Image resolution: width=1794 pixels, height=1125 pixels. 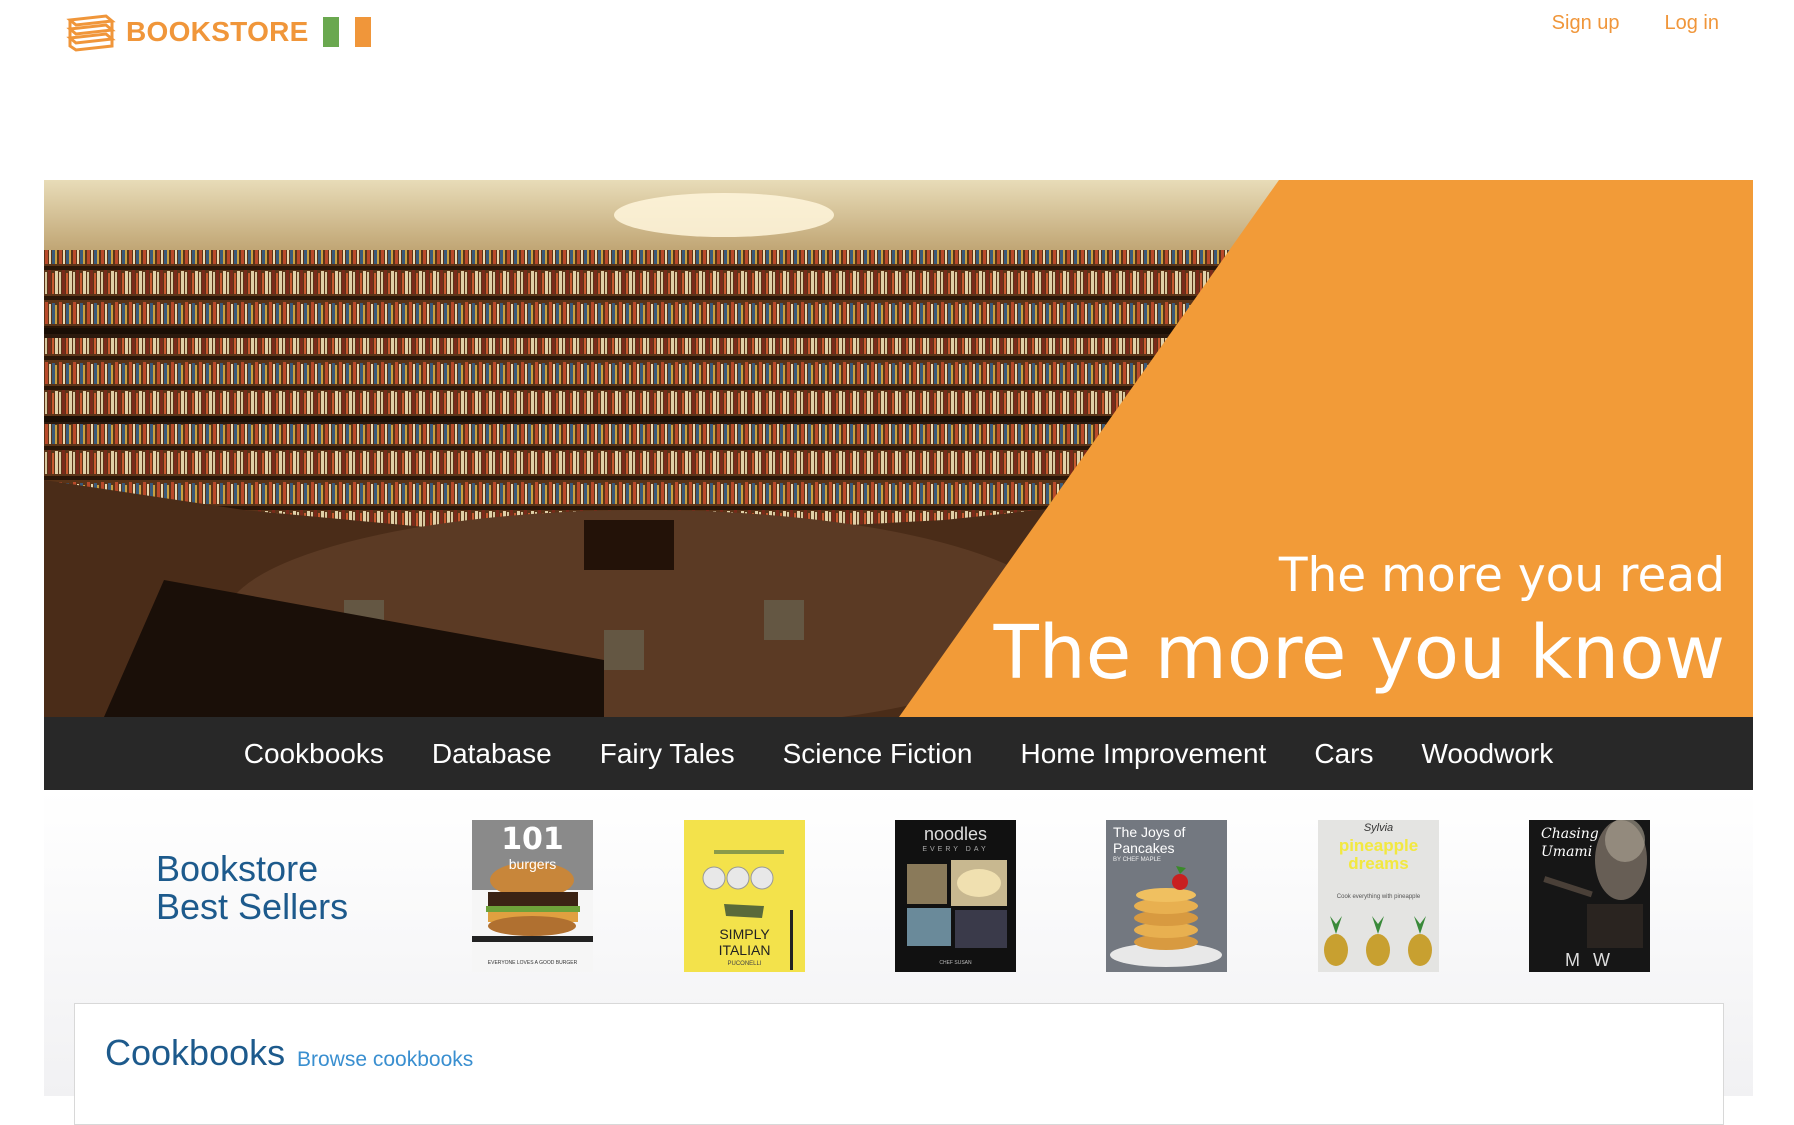 What do you see at coordinates (1137, 860) in the screenshot?
I see `book-4-author: BY CHEF MAPLE` at bounding box center [1137, 860].